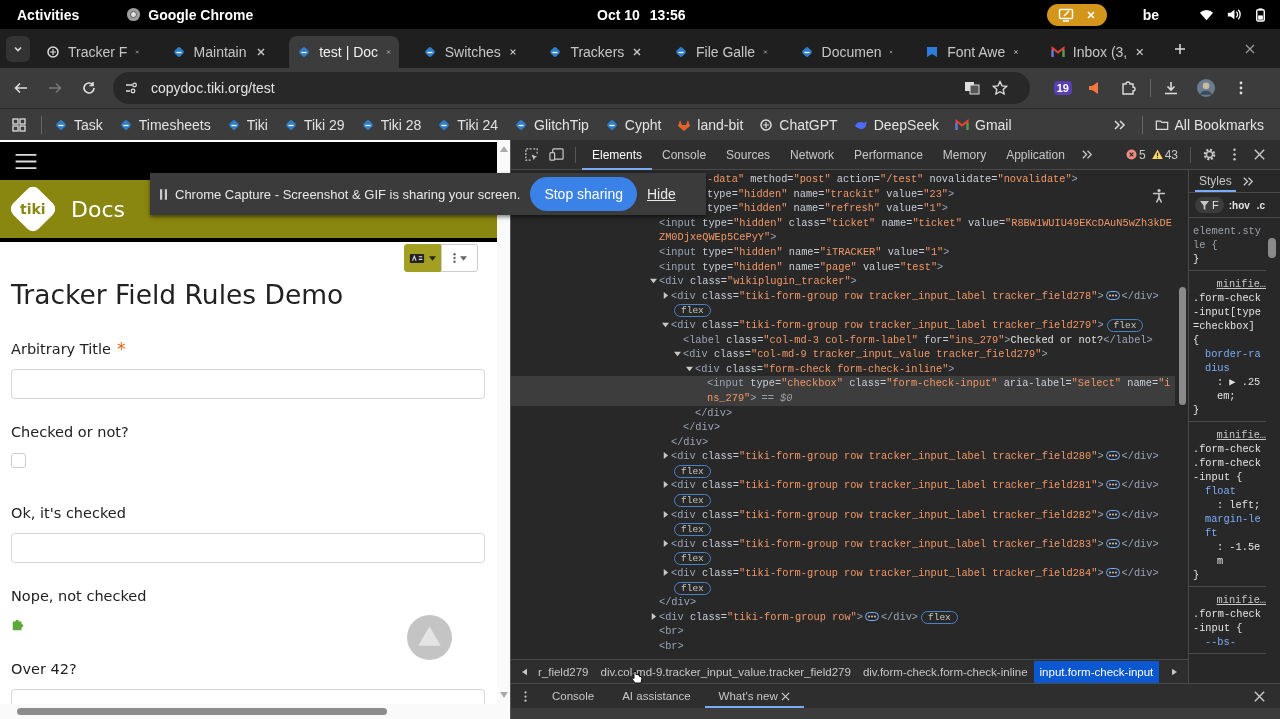 This screenshot has width=1280, height=719. What do you see at coordinates (201, 14) in the screenshot?
I see `app-name: Google Chrome` at bounding box center [201, 14].